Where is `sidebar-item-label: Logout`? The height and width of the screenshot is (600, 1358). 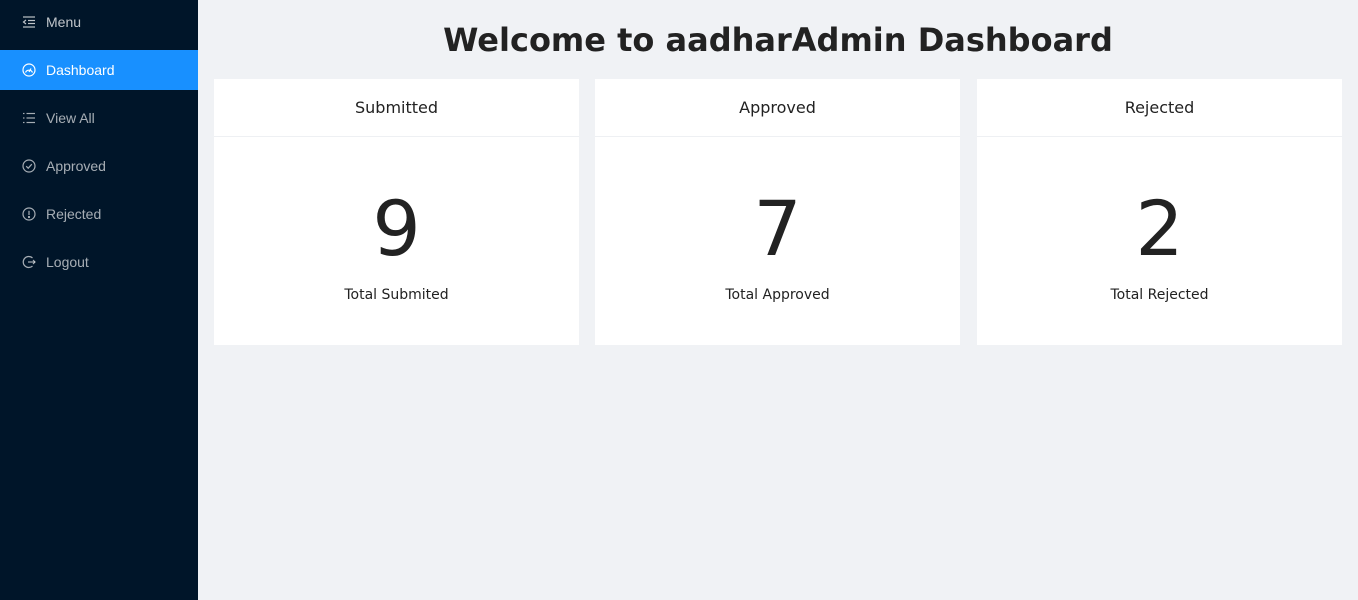 sidebar-item-label: Logout is located at coordinates (67, 262).